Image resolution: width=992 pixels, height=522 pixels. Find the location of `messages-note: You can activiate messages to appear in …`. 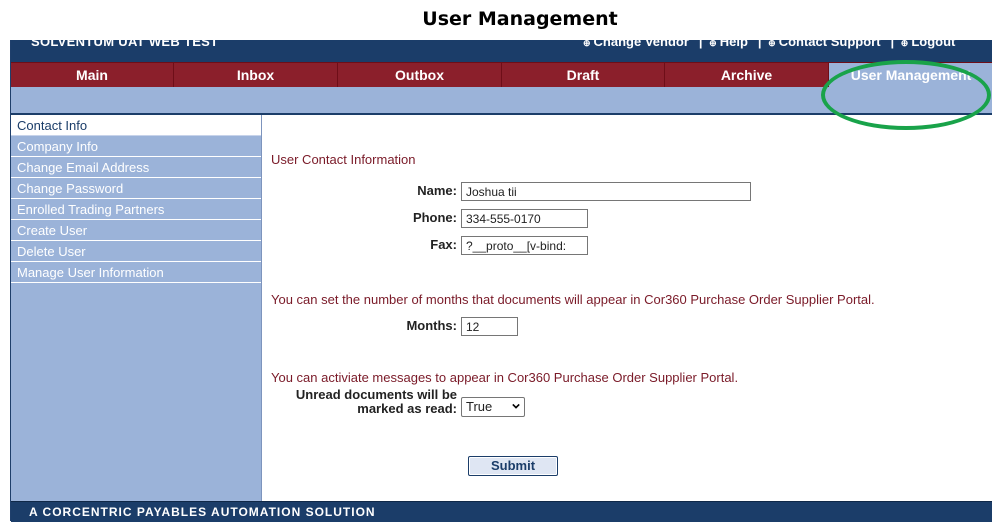

messages-note: You can activiate messages to appear in … is located at coordinates (505, 377).